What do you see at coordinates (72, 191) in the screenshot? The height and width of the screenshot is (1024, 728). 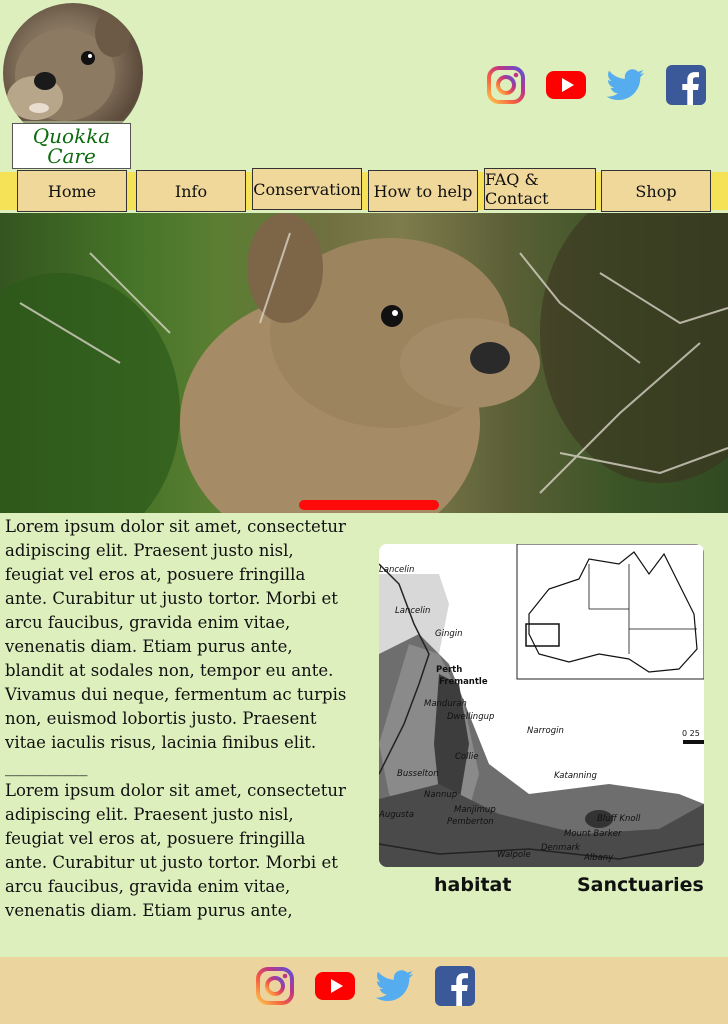 I see `nav-home-button: Home` at bounding box center [72, 191].